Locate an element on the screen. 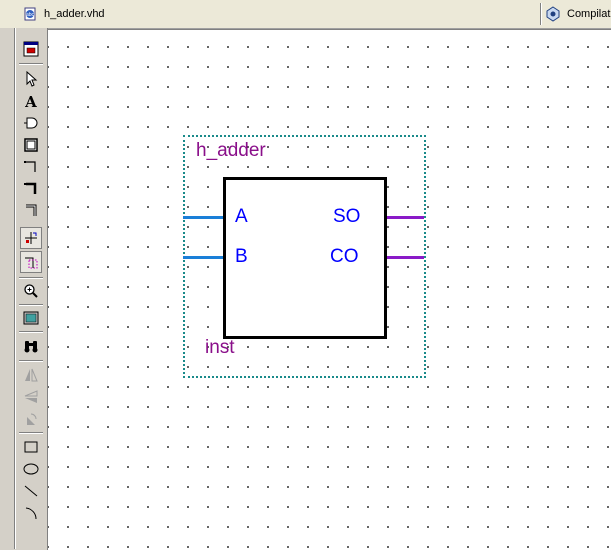  left-dock-panel is located at coordinates (7, 288).